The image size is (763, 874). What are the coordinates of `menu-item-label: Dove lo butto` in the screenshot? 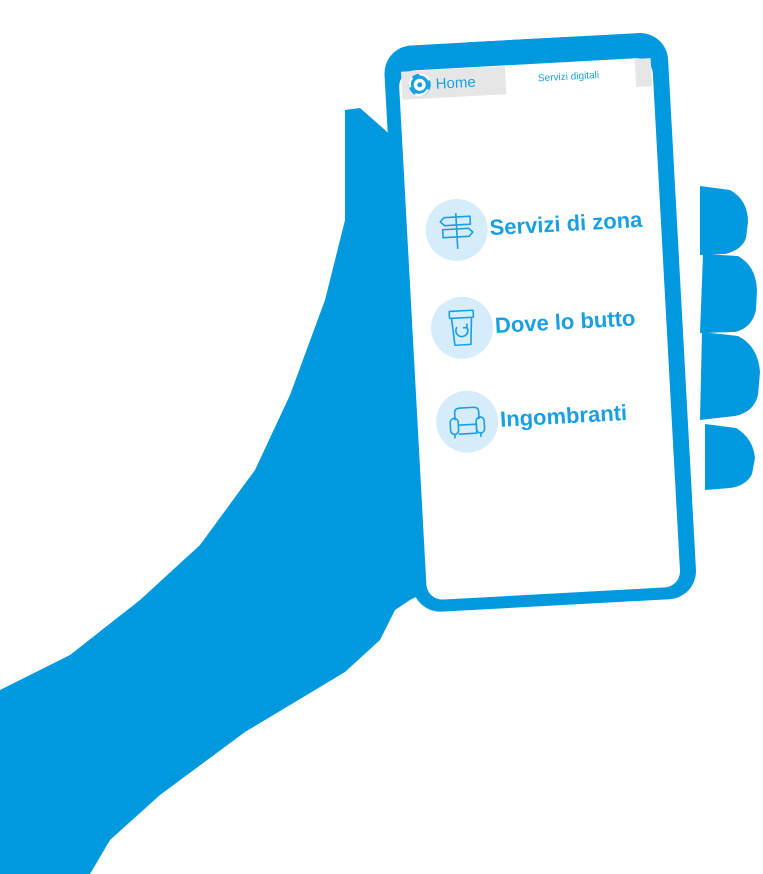 It's located at (565, 322).